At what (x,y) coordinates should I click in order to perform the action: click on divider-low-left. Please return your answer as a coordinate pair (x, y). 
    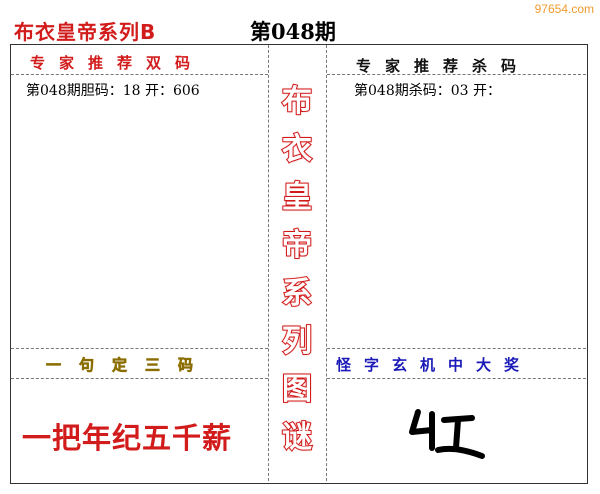
    Looking at the image, I should click on (139, 378).